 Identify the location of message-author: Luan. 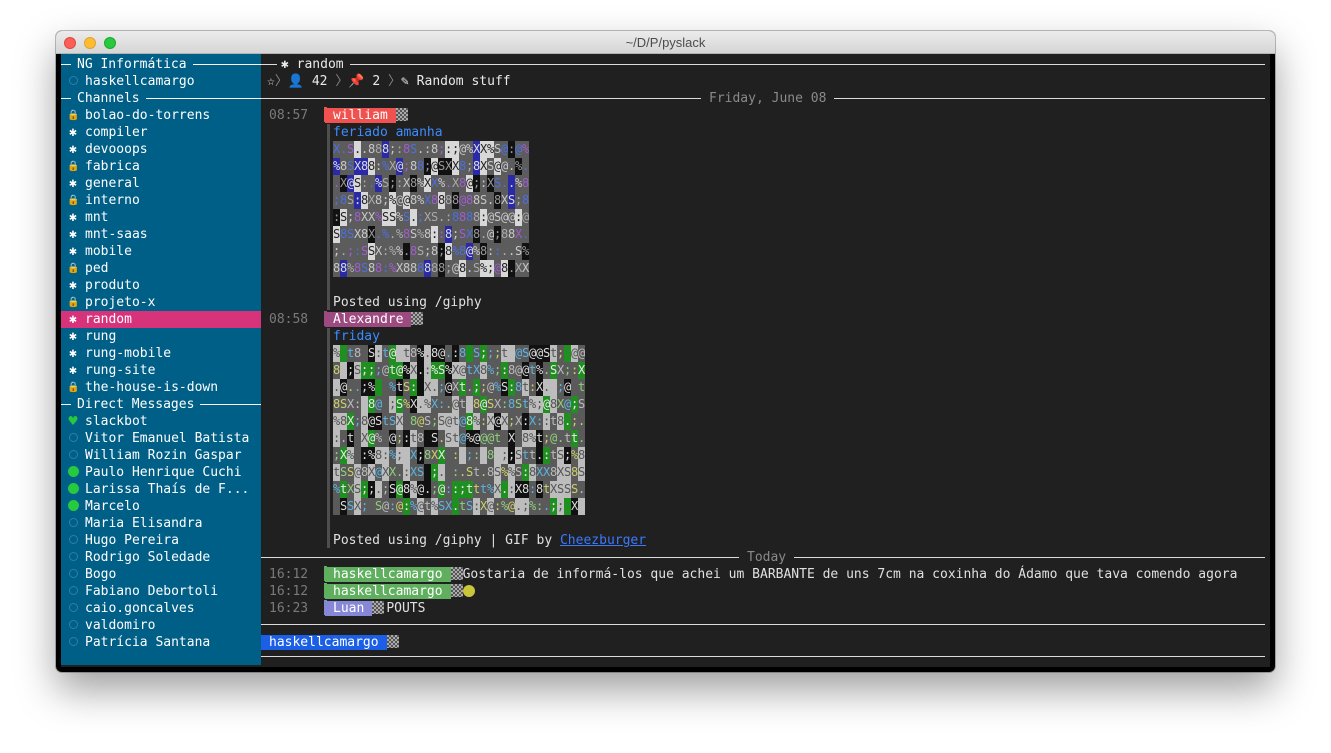
(349, 608).